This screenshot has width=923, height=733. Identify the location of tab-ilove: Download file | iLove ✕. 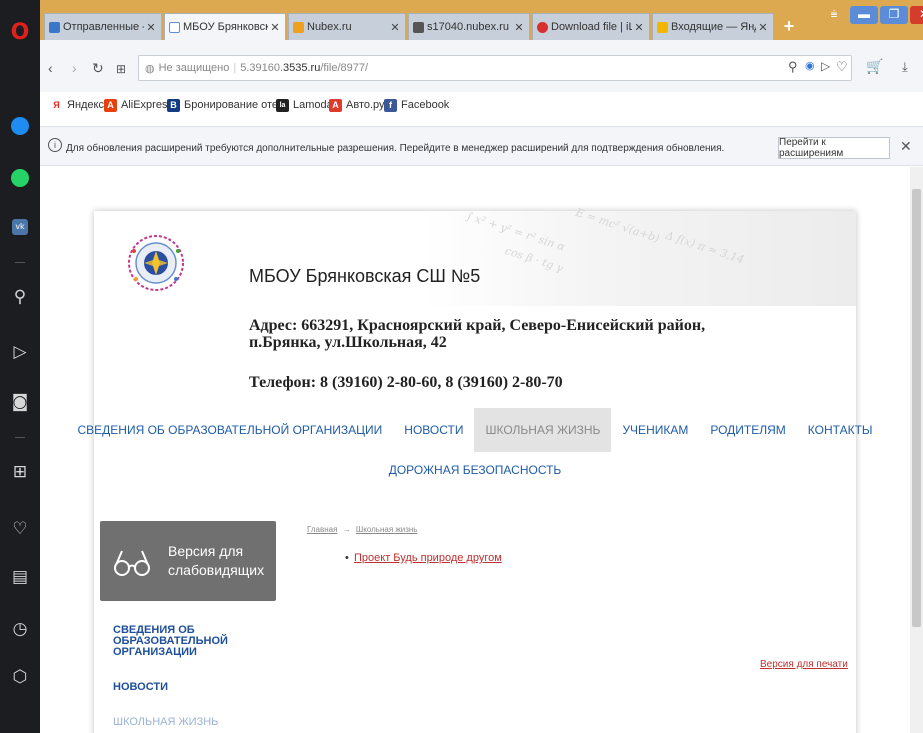
(591, 26).